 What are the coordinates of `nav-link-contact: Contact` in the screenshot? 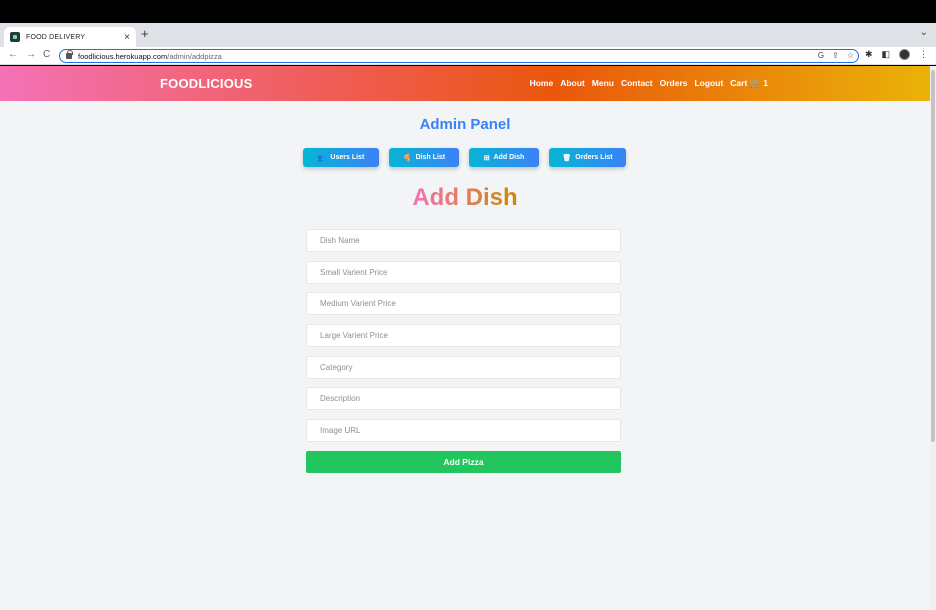 It's located at (637, 83).